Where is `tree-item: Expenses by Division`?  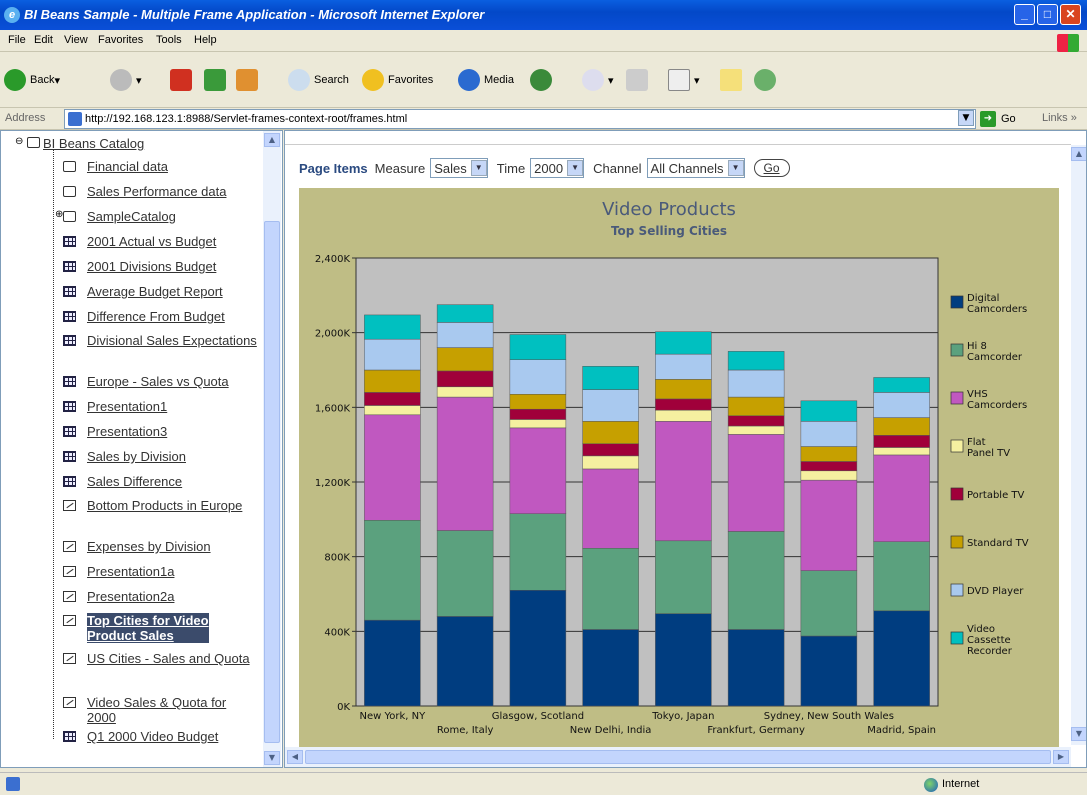
tree-item: Expenses by Division is located at coordinates (172, 546).